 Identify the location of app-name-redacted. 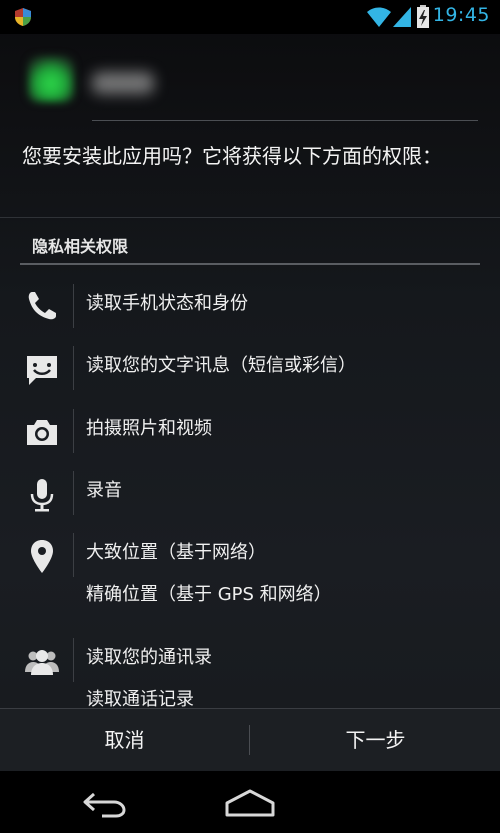
(123, 83).